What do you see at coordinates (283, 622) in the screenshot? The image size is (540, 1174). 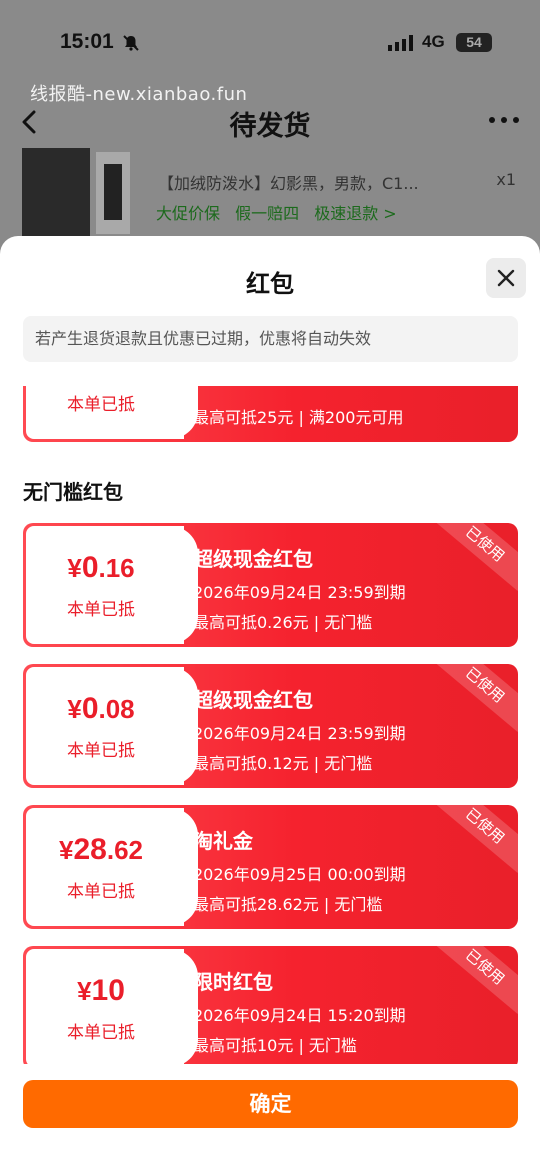 I see `coupon-limit: 最高可抵0.26元 | 无门槛` at bounding box center [283, 622].